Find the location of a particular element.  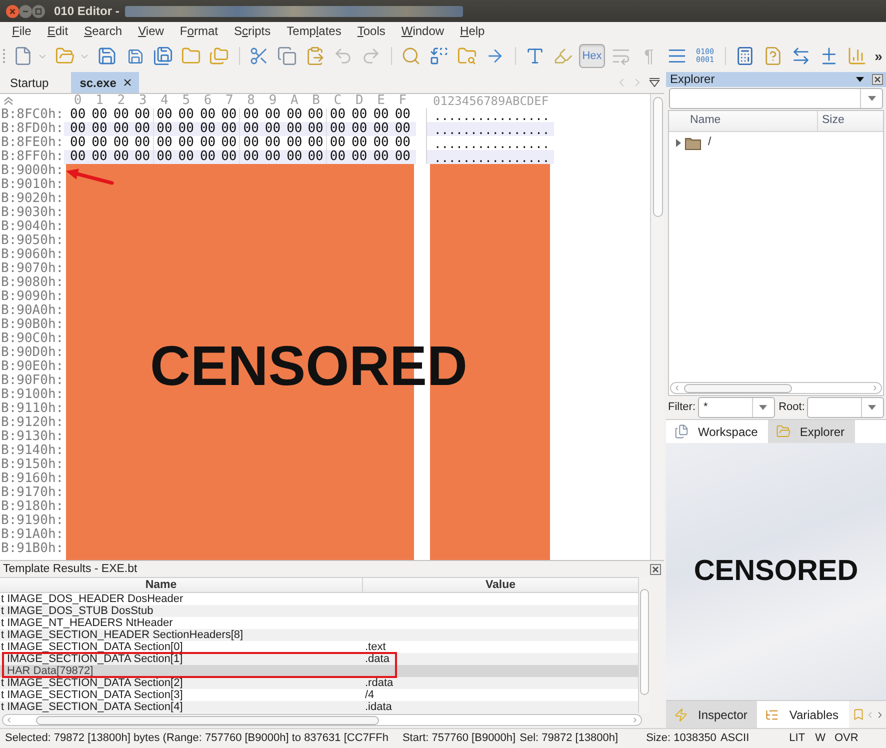

vertical-scrollbar is located at coordinates (657, 327).